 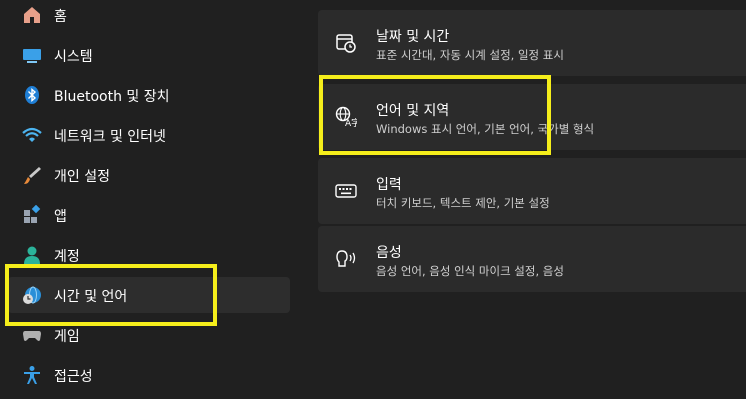 What do you see at coordinates (32, 335) in the screenshot?
I see `game-controller-icon` at bounding box center [32, 335].